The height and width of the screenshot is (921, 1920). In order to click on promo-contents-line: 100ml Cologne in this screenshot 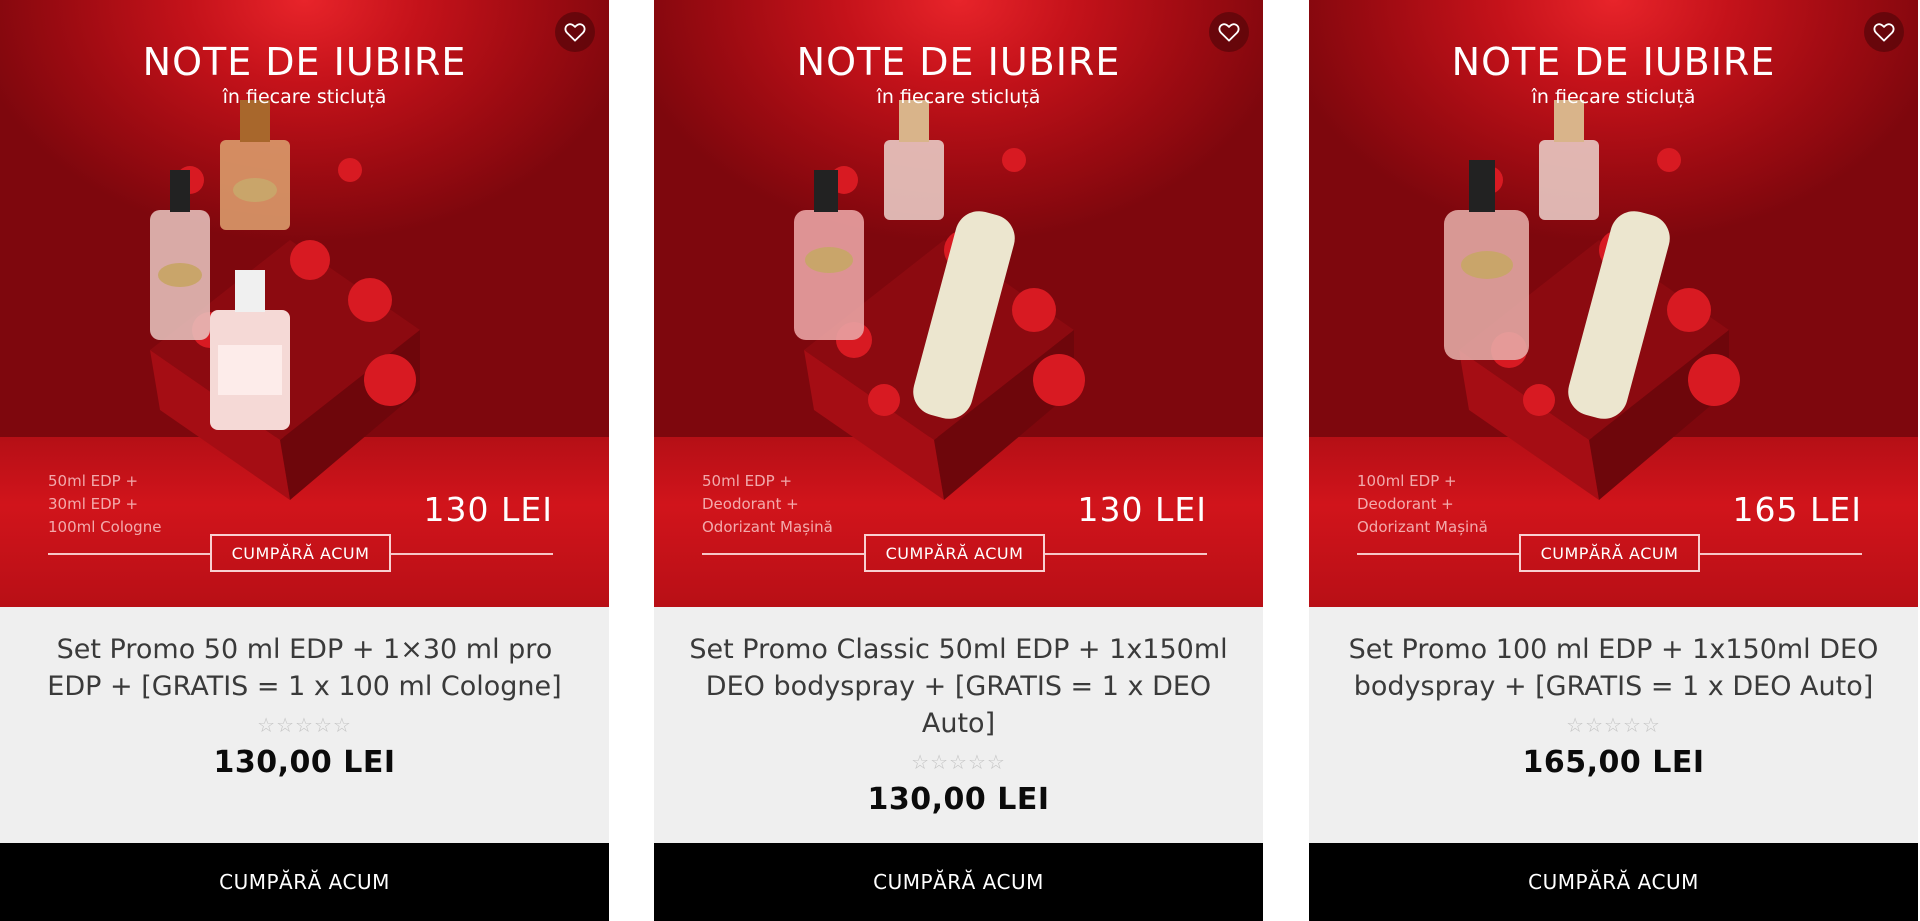, I will do `click(105, 527)`.